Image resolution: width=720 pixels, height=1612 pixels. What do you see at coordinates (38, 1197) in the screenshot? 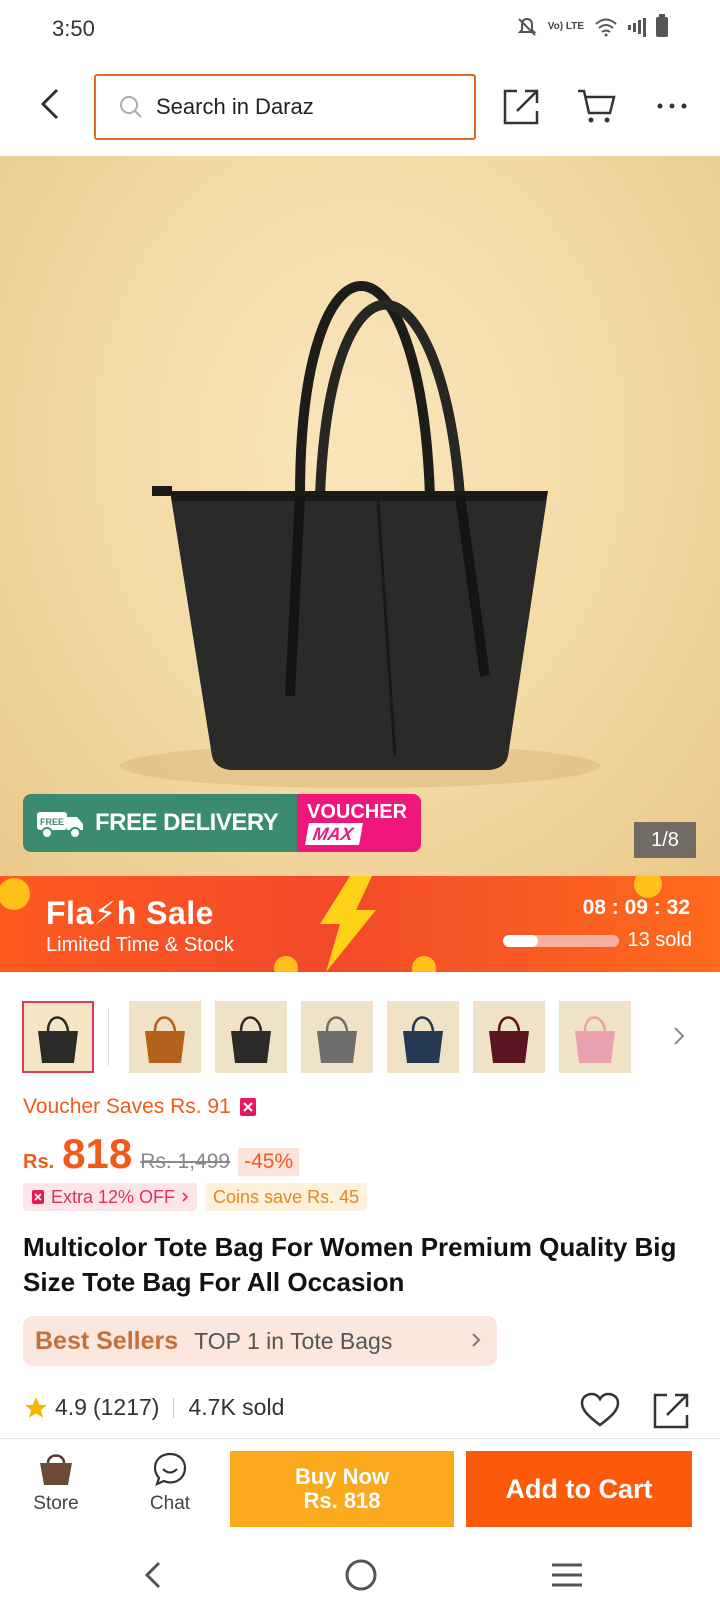
I see `coupon-icon` at bounding box center [38, 1197].